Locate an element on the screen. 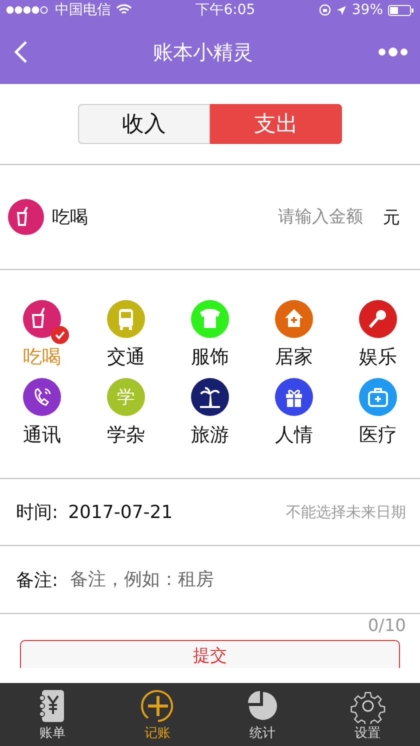 The height and width of the screenshot is (746, 420). category-name: 旅游 is located at coordinates (210, 435).